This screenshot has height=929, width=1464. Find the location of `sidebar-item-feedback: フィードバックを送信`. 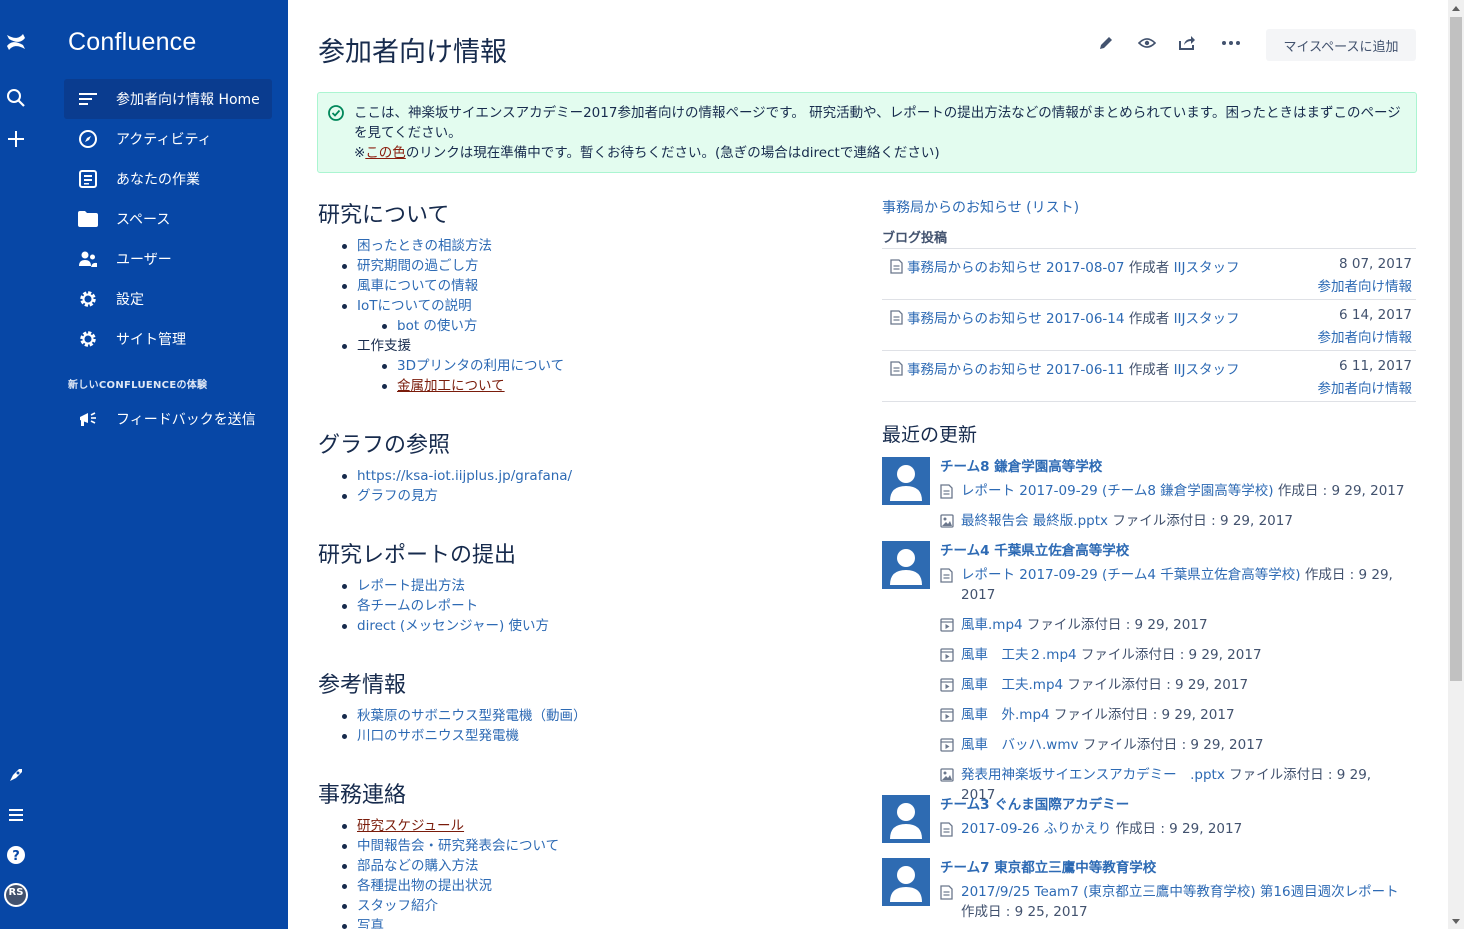

sidebar-item-feedback: フィードバックを送信 is located at coordinates (168, 419).